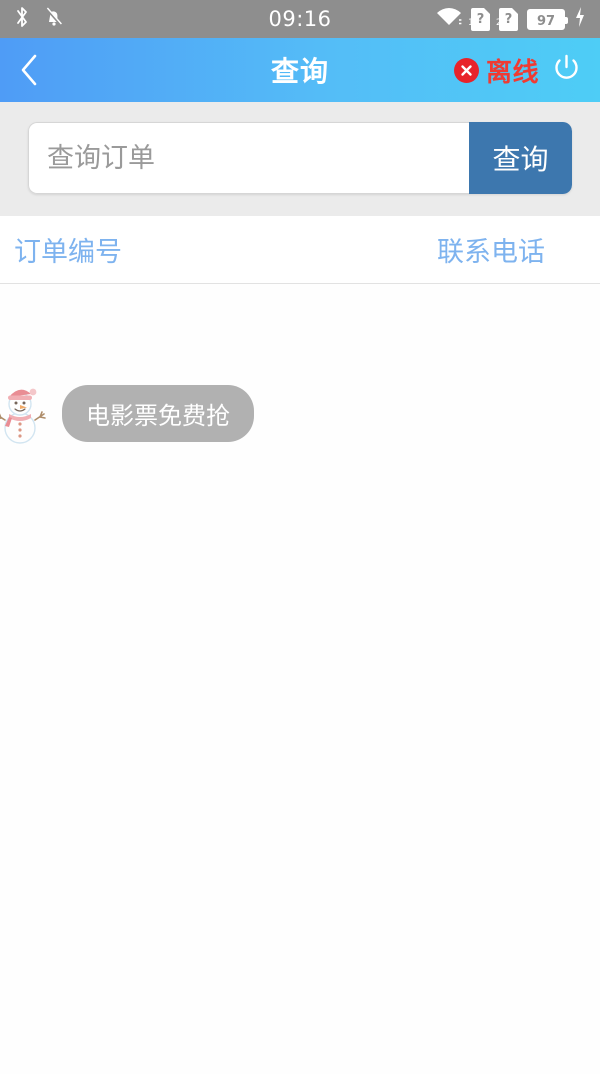 This screenshot has width=600, height=1074. Describe the element at coordinates (22, 19) in the screenshot. I see `bluetooth-icon` at that location.